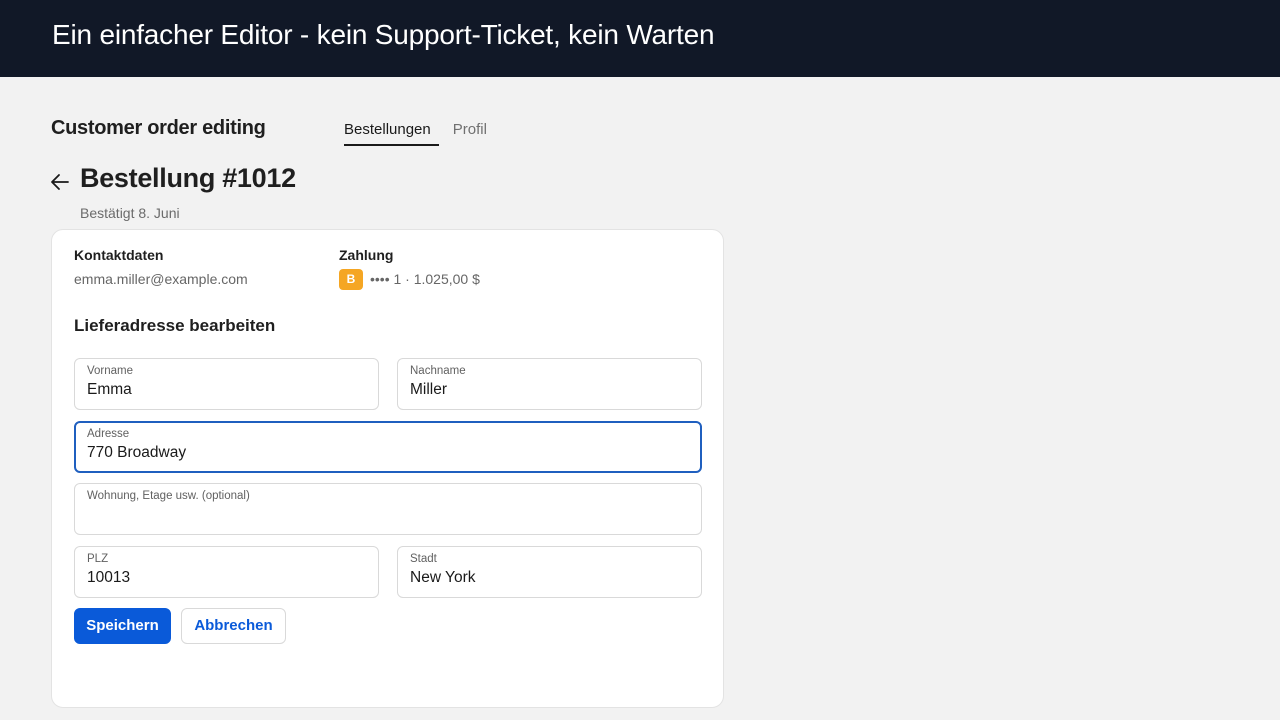  Describe the element at coordinates (60, 182) in the screenshot. I see `arrow-left-icon` at that location.